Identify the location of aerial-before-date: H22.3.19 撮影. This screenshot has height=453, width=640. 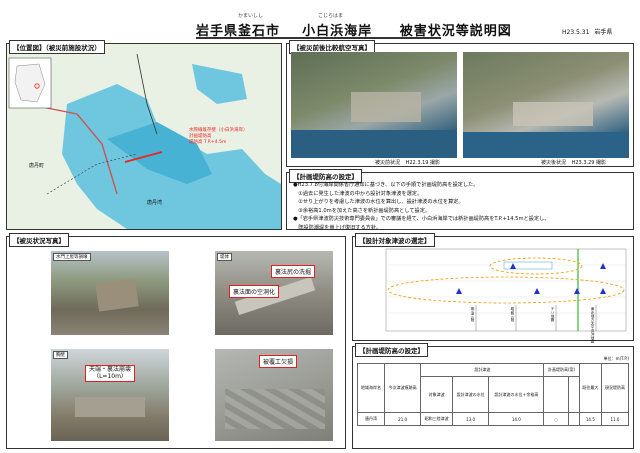
(423, 163).